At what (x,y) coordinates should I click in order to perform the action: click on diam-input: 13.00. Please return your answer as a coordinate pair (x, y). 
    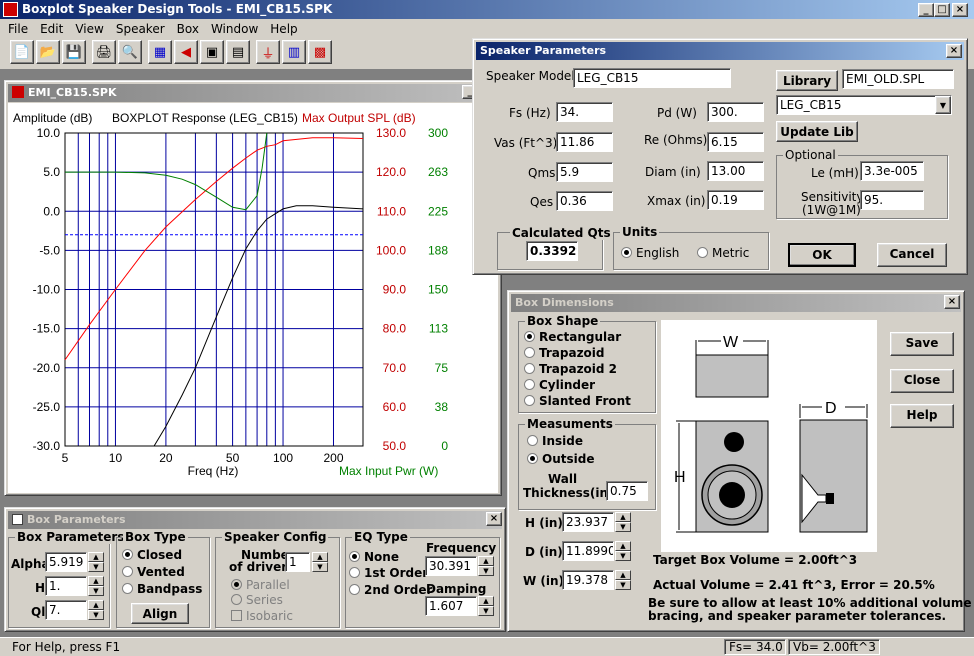
    Looking at the image, I should click on (735, 171).